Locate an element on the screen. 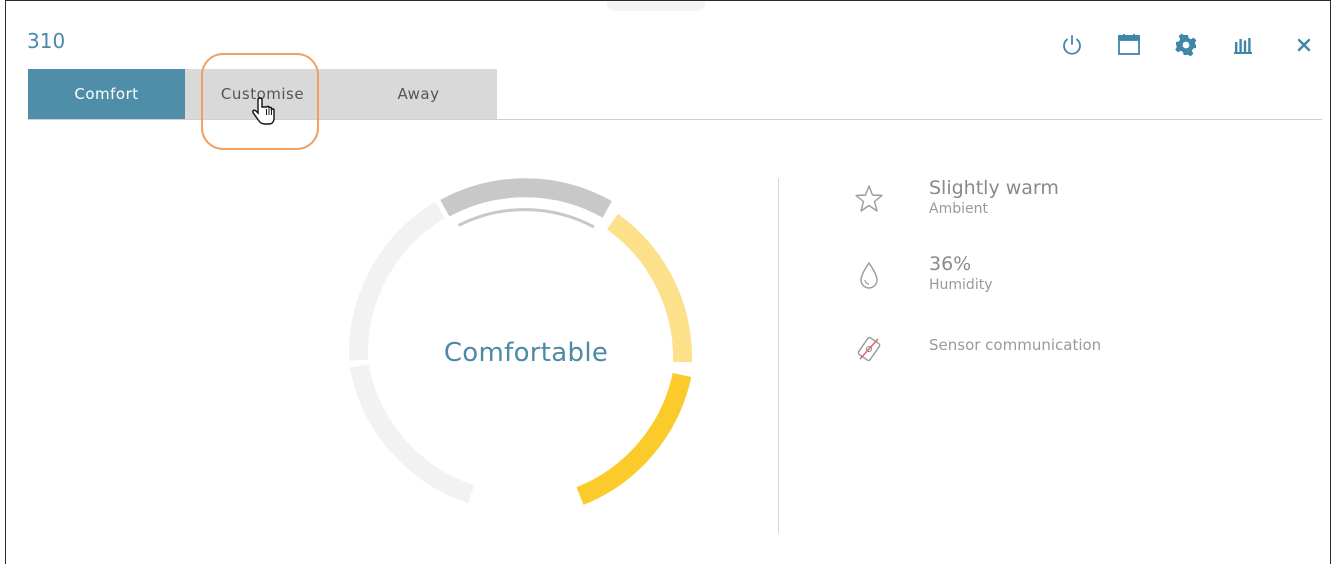 The height and width of the screenshot is (564, 1336). tab-comfort: Comfort is located at coordinates (106, 94).